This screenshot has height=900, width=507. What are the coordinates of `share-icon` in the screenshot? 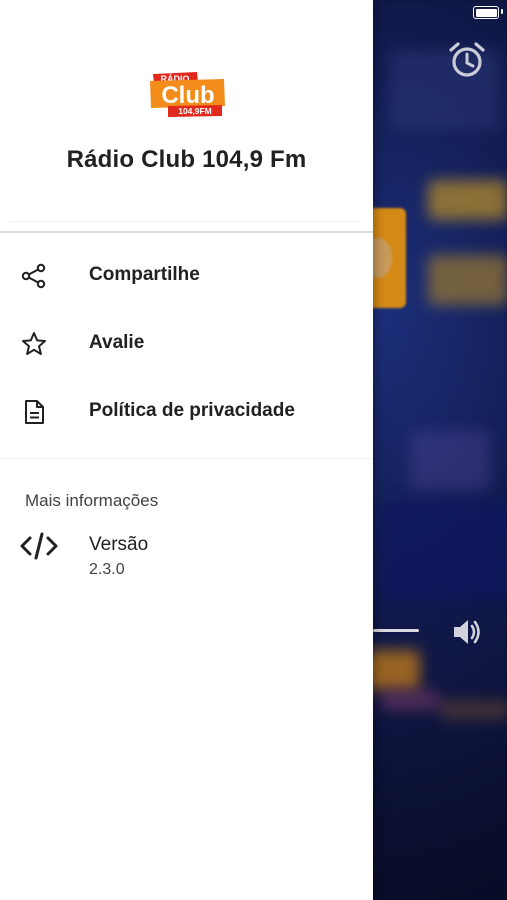 It's located at (33, 276).